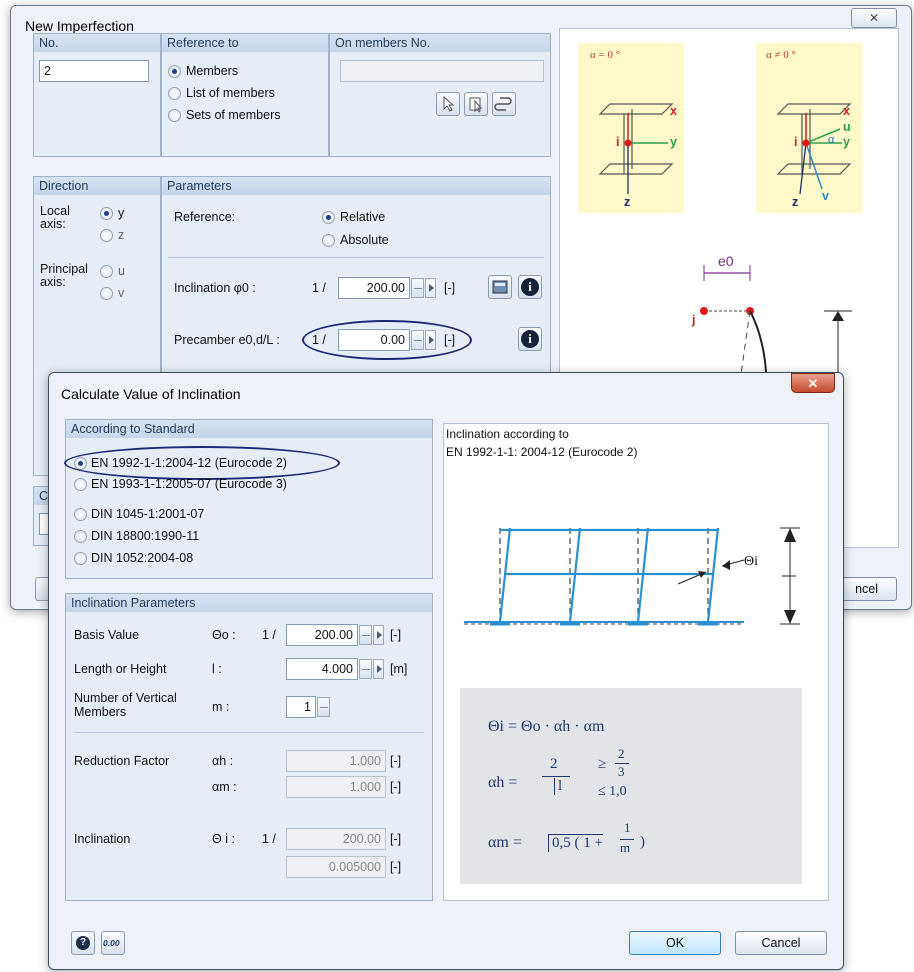 The width and height of the screenshot is (914, 972). What do you see at coordinates (612, 791) in the screenshot?
I see `alpha-h-le: ≤ 1,0` at bounding box center [612, 791].